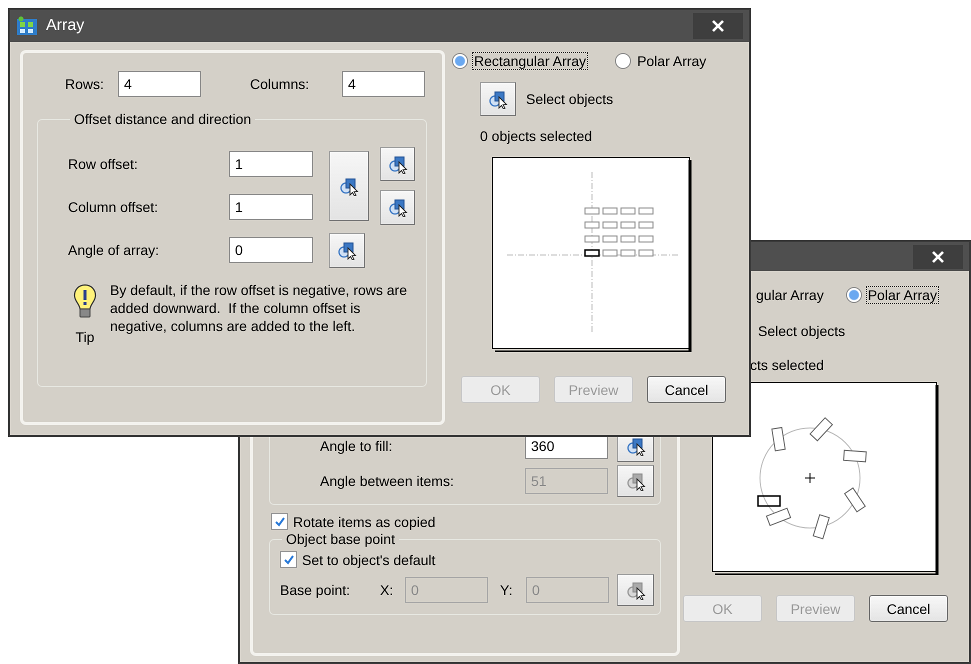 The image size is (971, 664). What do you see at coordinates (537, 136) in the screenshot?
I see `selection-count: 0 objects selected` at bounding box center [537, 136].